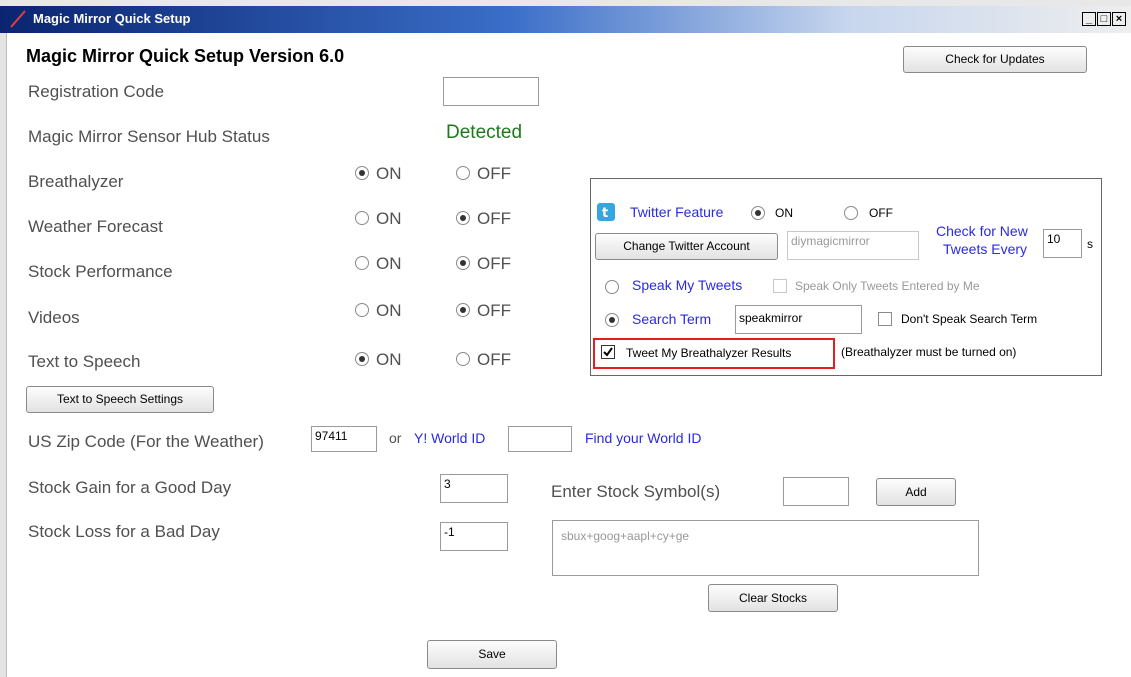 This screenshot has width=1131, height=677. Describe the element at coordinates (389, 173) in the screenshot. I see `breathalyzer-on-label: ON` at that location.